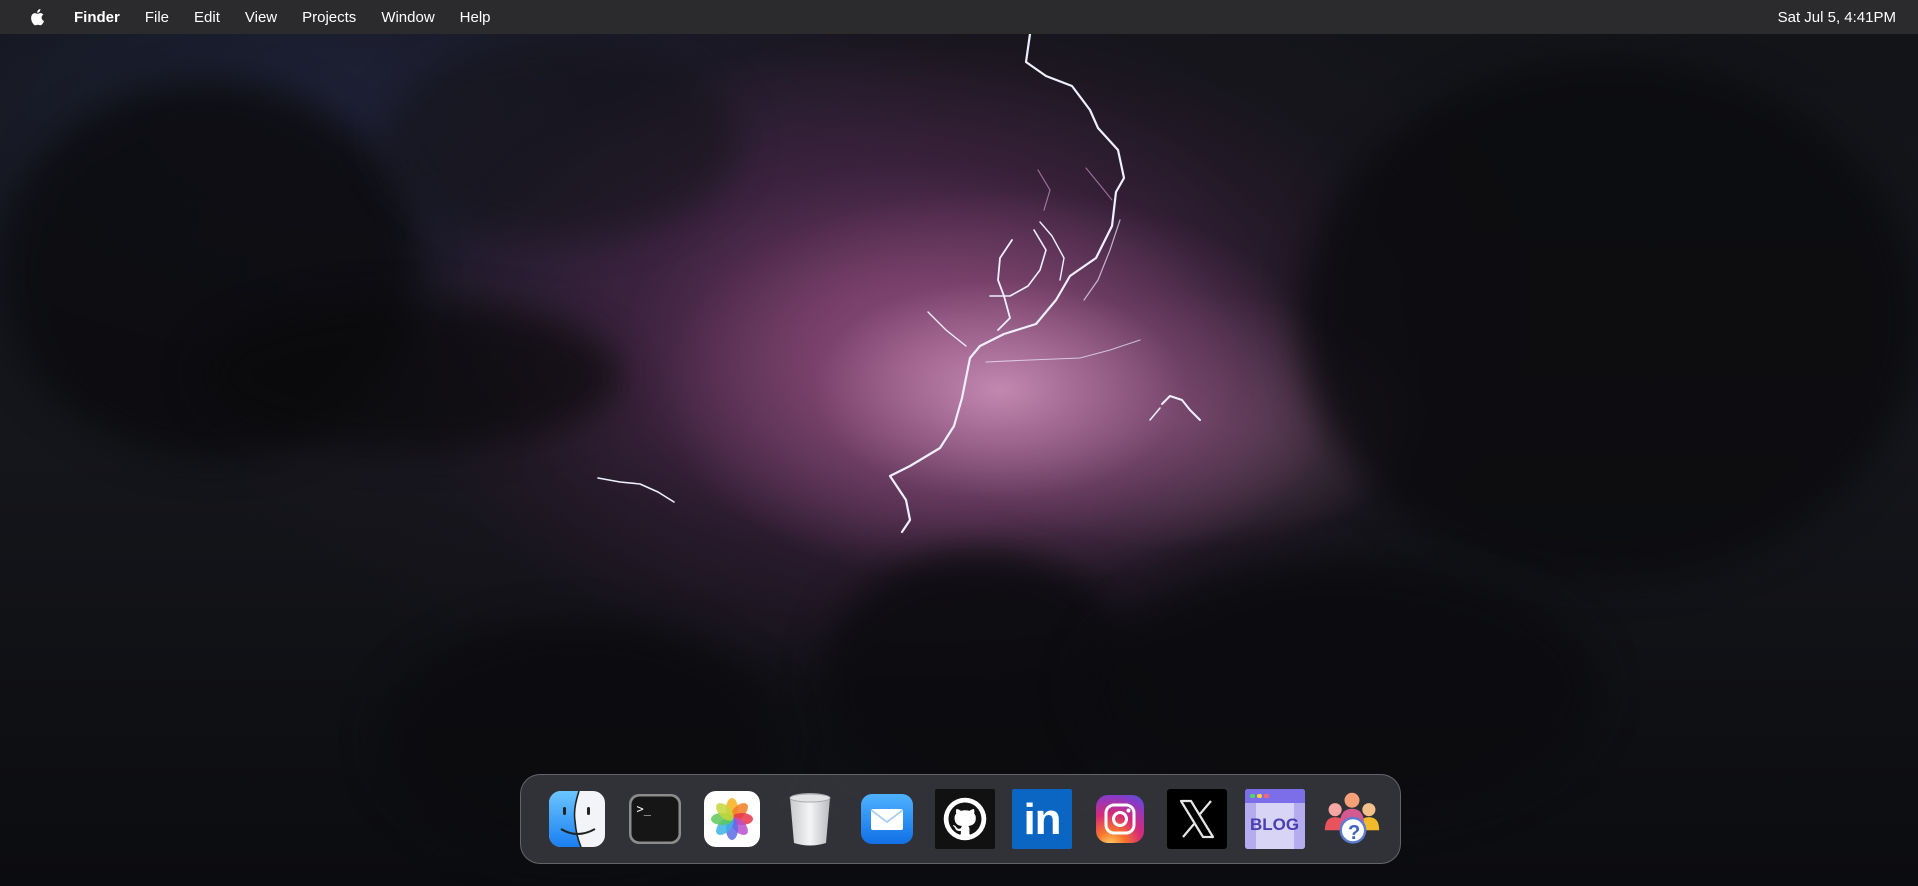 The height and width of the screenshot is (886, 1918). What do you see at coordinates (643, 809) in the screenshot?
I see `terminal-prompt: >_` at bounding box center [643, 809].